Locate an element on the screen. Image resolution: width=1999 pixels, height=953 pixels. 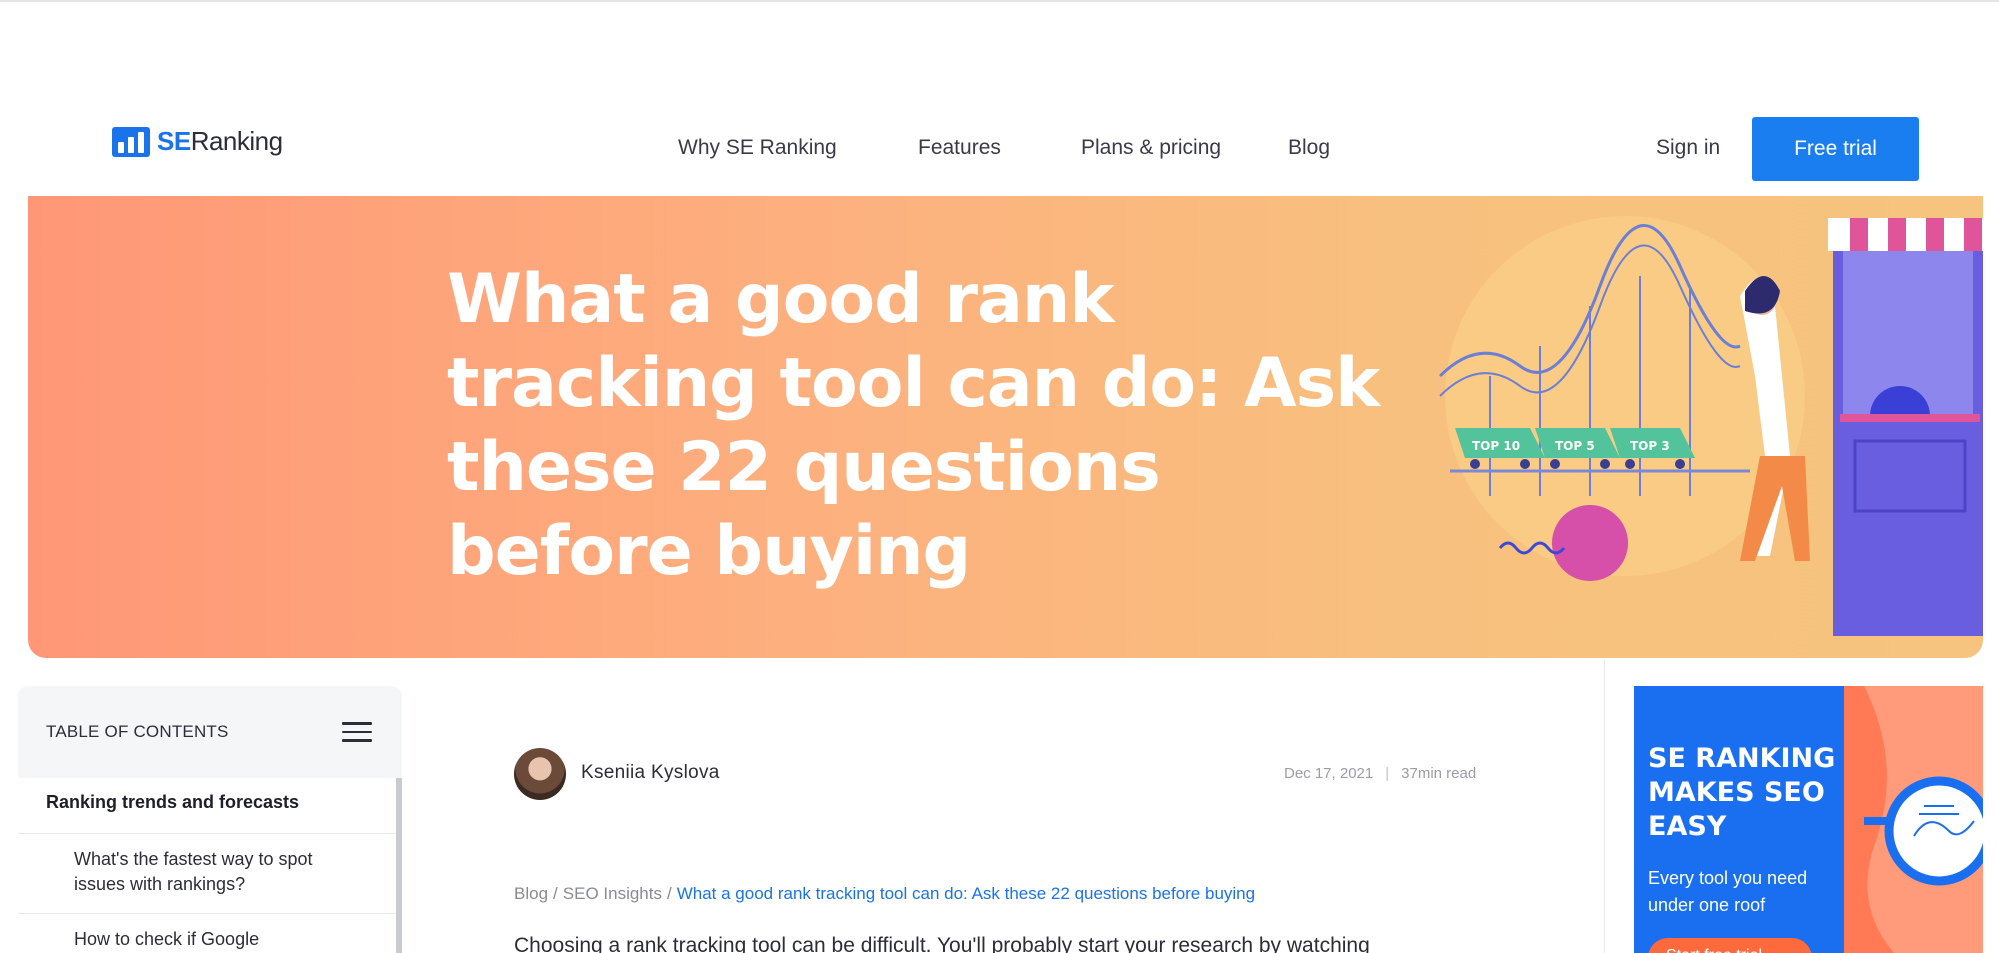
svg-text: TOP 3 is located at coordinates (1650, 446).